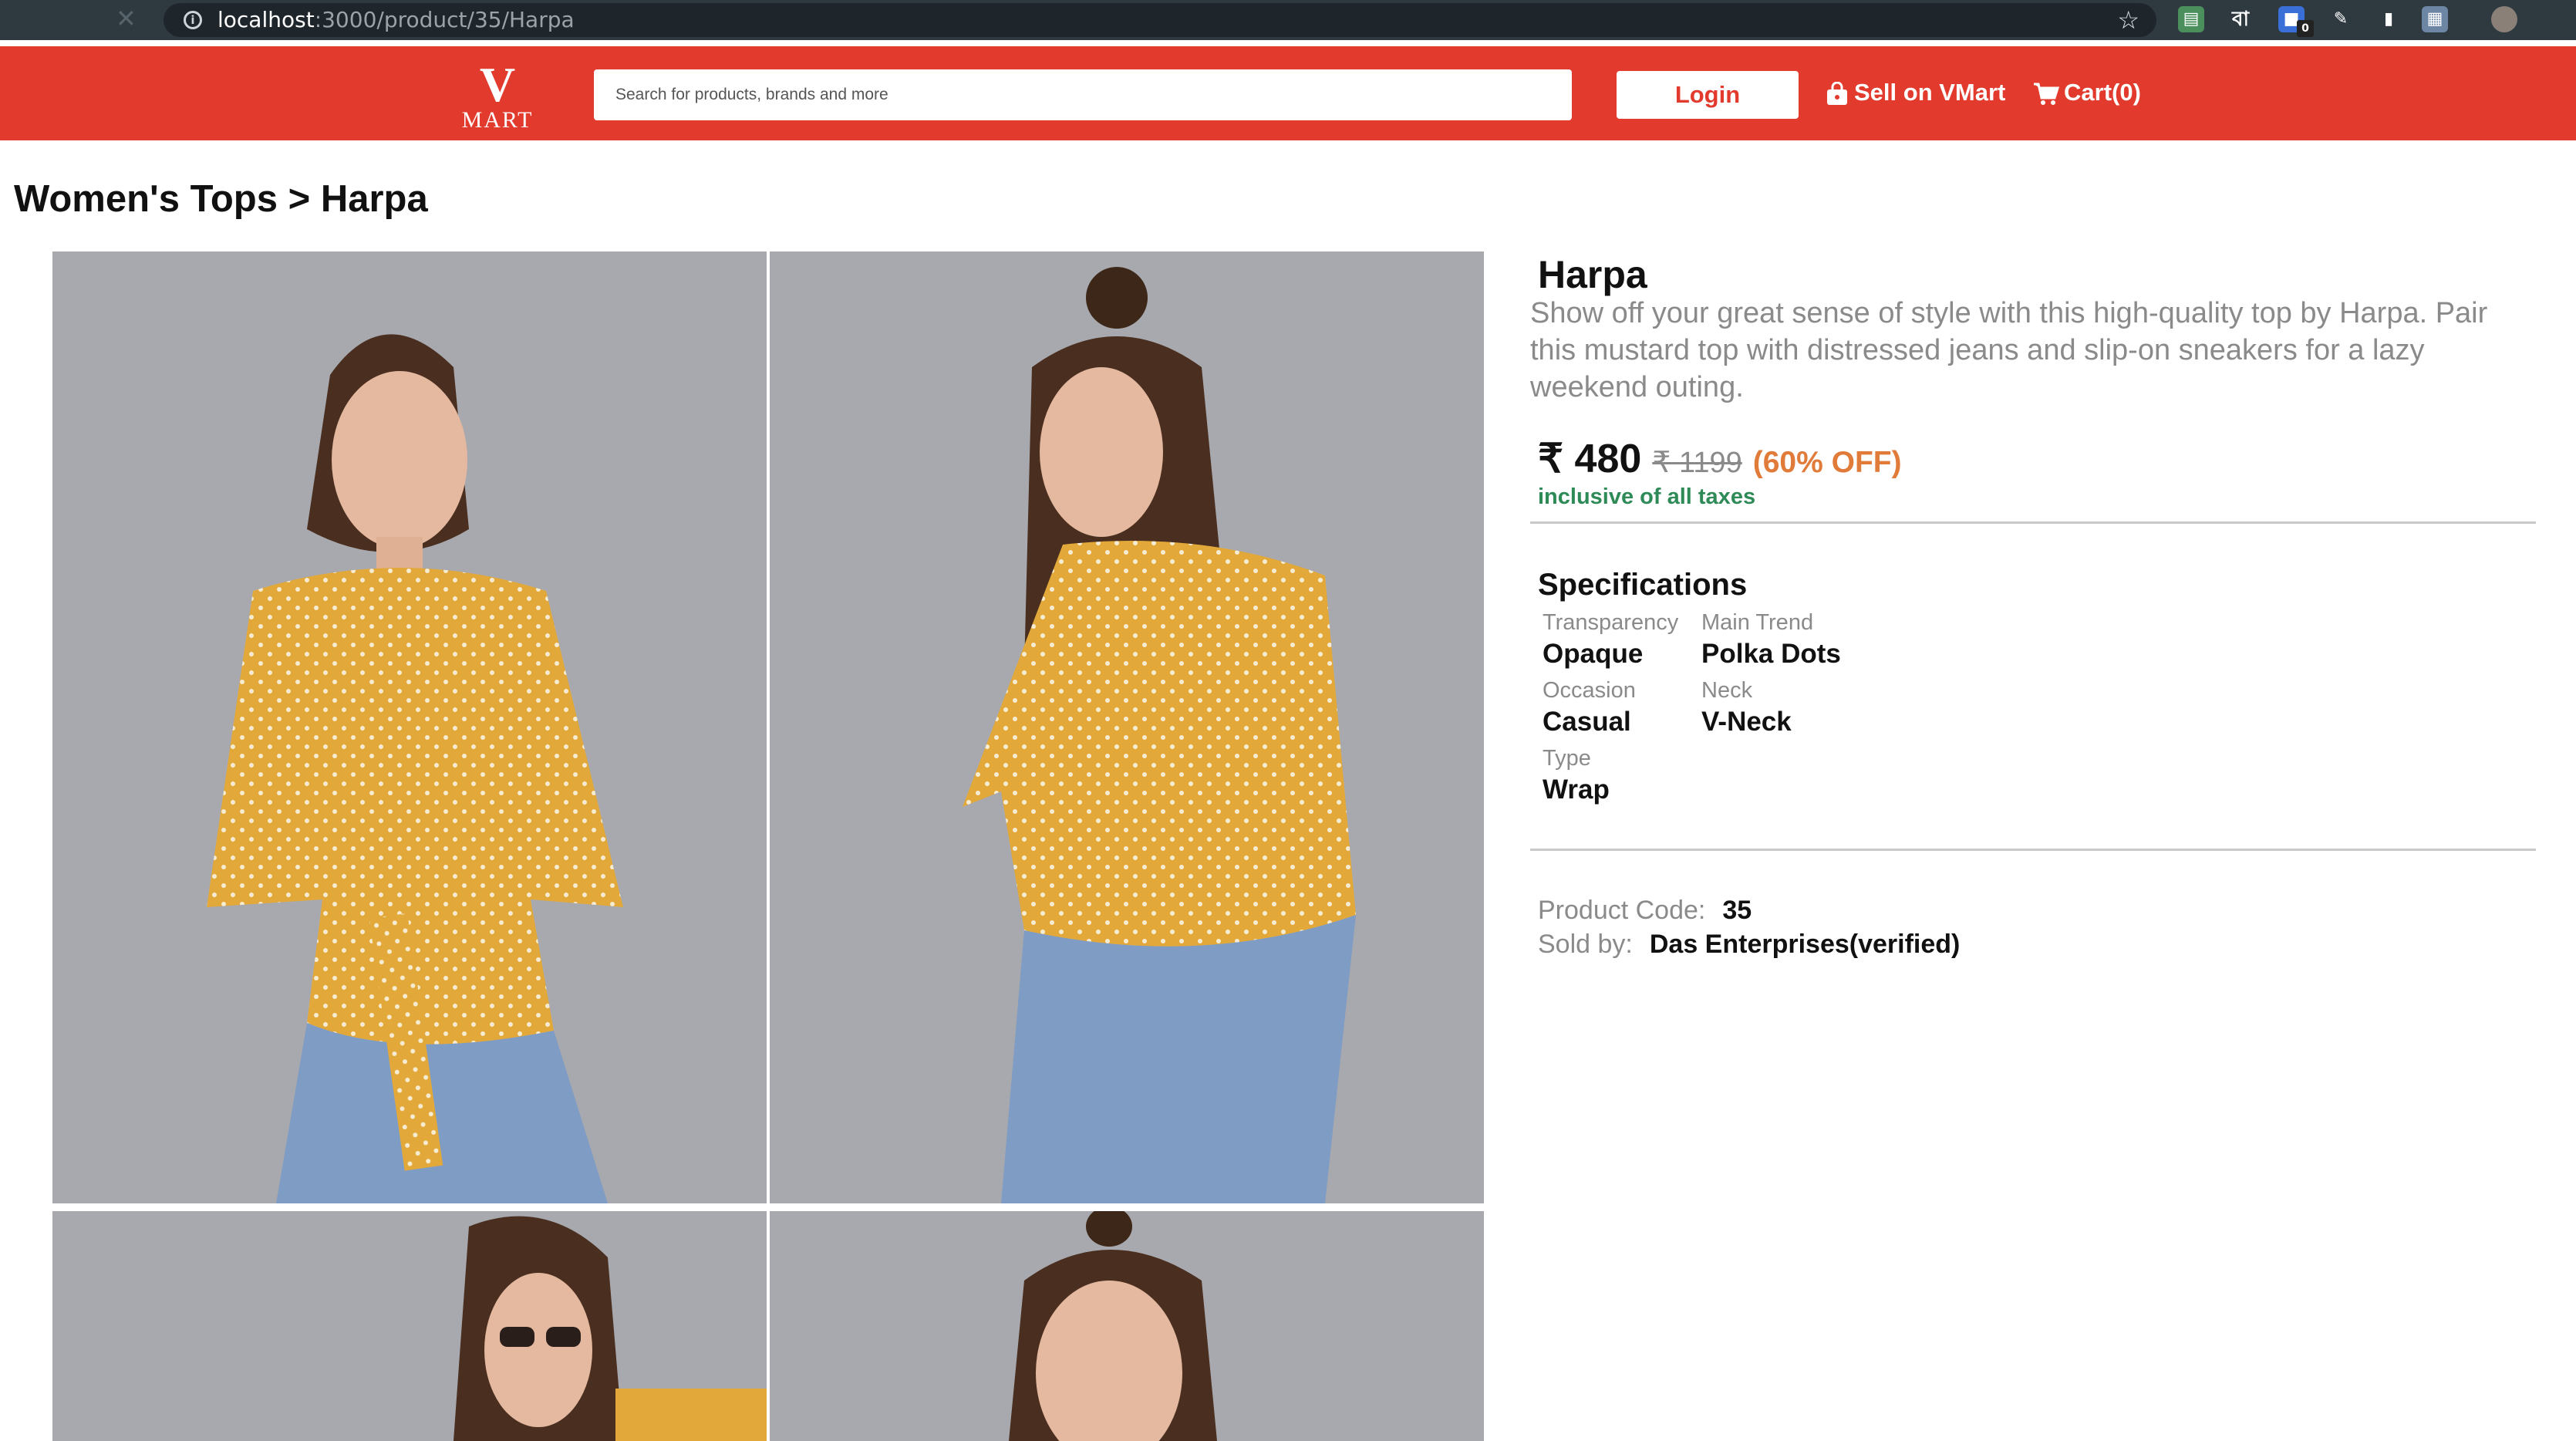 The image size is (2576, 1441). I want to click on extension-badge: 0, so click(2305, 29).